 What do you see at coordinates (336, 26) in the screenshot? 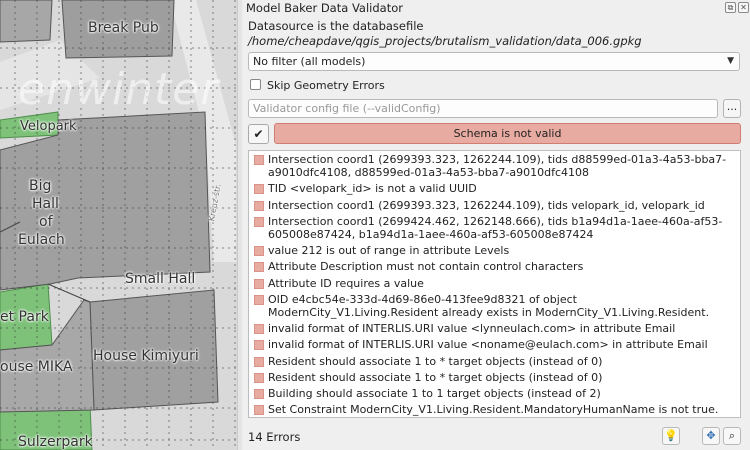
I see `datasource-prefix: Datasource is the databasefile` at bounding box center [336, 26].